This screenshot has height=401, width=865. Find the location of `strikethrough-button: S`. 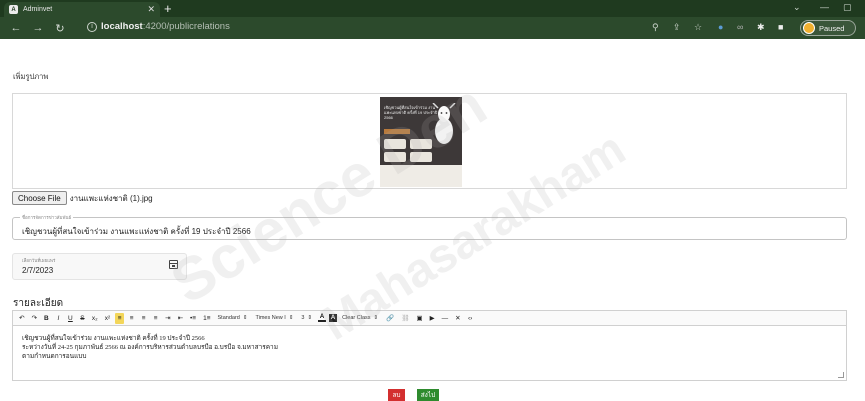

strikethrough-button: S is located at coordinates (82, 318).